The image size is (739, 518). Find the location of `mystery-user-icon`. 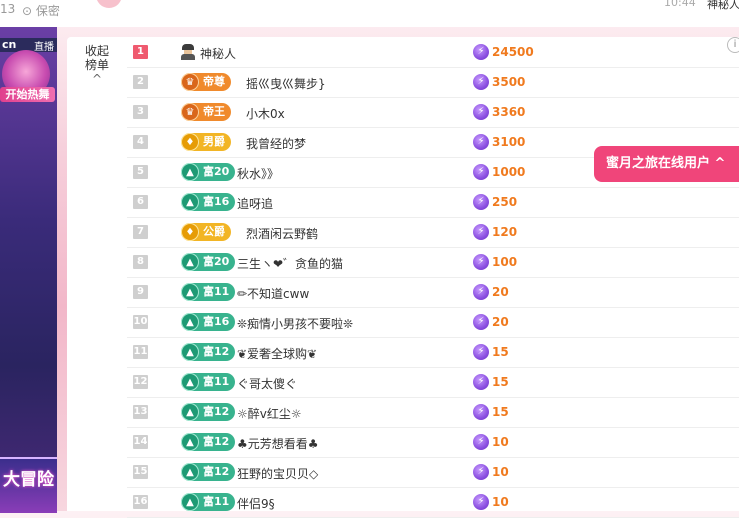

mystery-user-icon is located at coordinates (188, 52).